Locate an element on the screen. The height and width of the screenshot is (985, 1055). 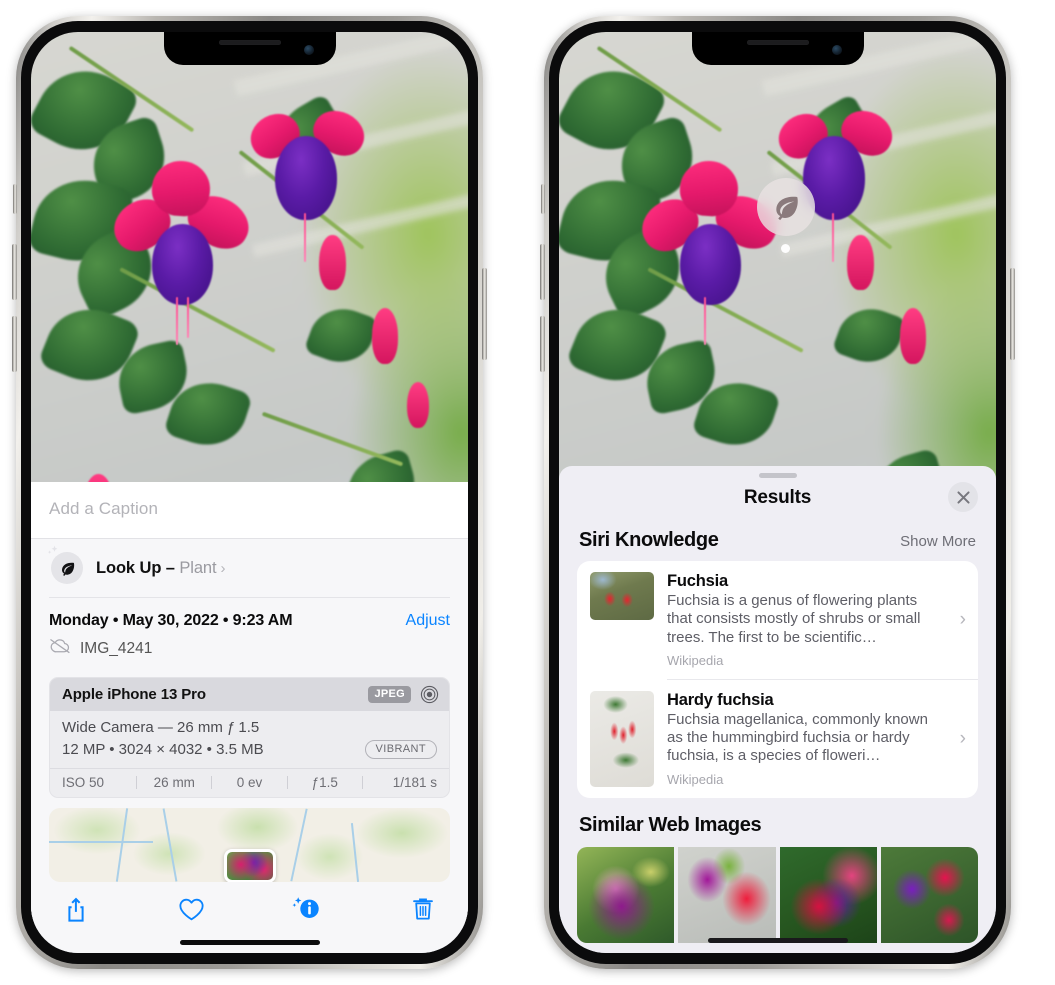
leaf-icon is located at coordinates (65, 564).